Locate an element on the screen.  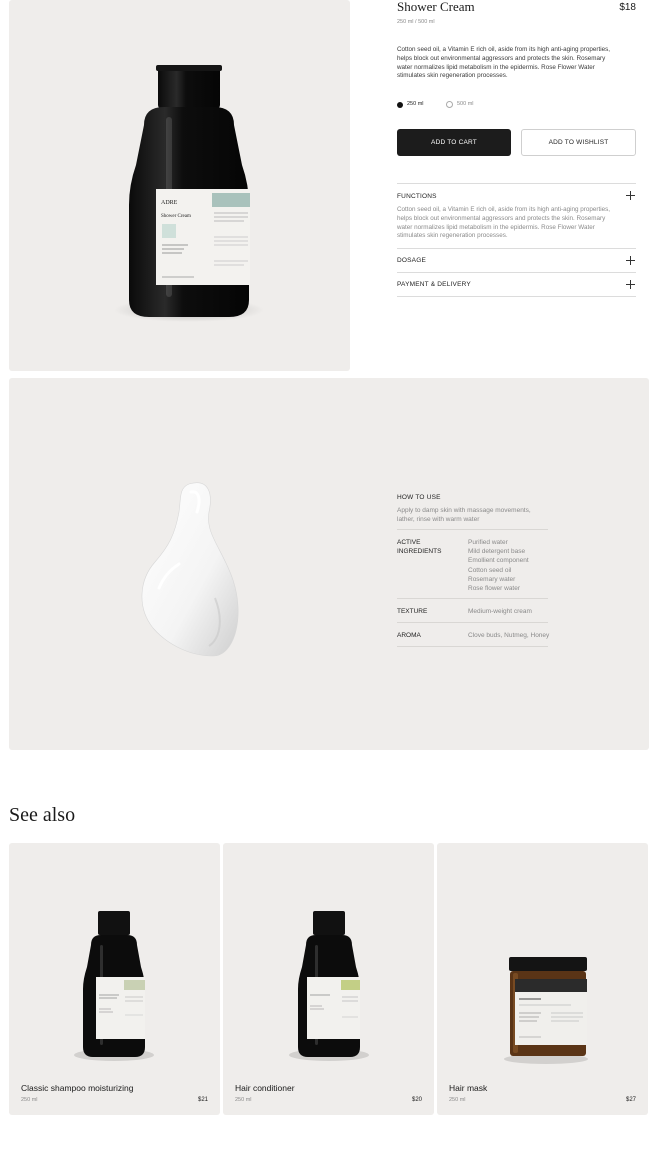
ingredient-item: Emollient component is located at coordinates (498, 561).